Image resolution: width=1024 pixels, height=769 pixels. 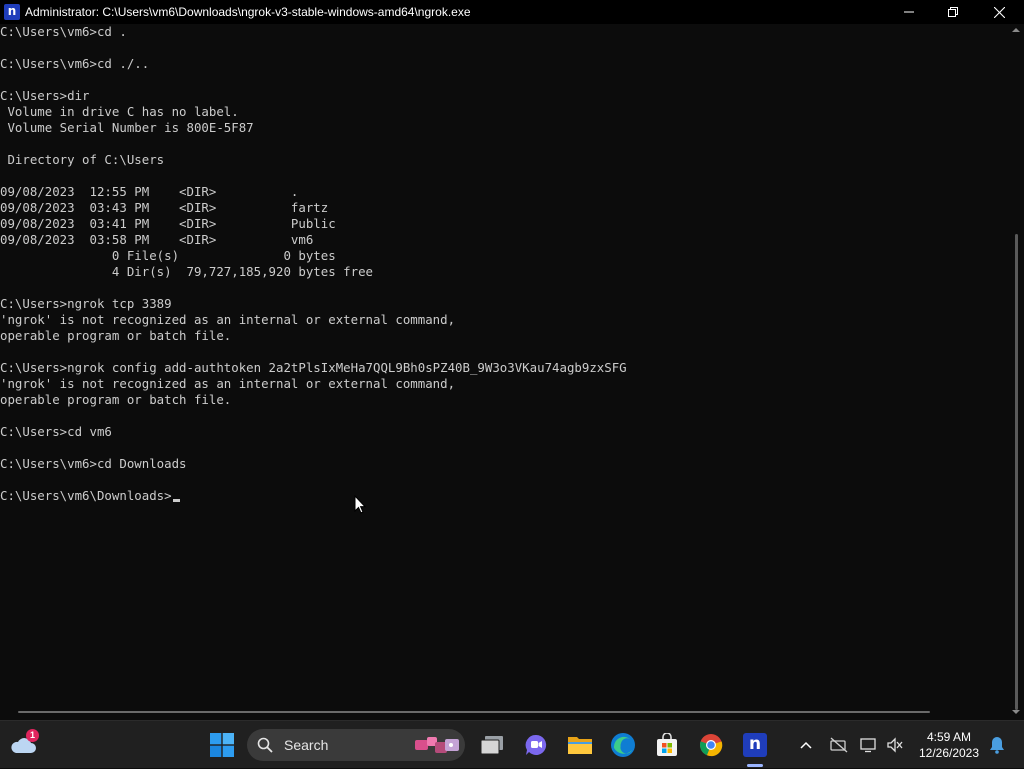 I want to click on ngrok-taskbar-button: n, so click(x=755, y=745).